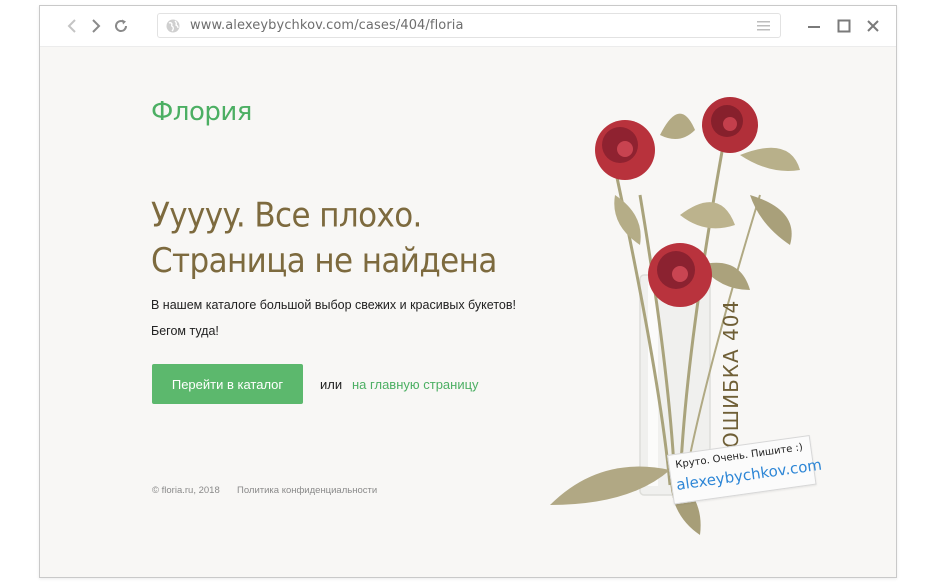 This screenshot has width=935, height=584. I want to click on privacy-policy-link: Политика конфиденциальности, so click(307, 490).